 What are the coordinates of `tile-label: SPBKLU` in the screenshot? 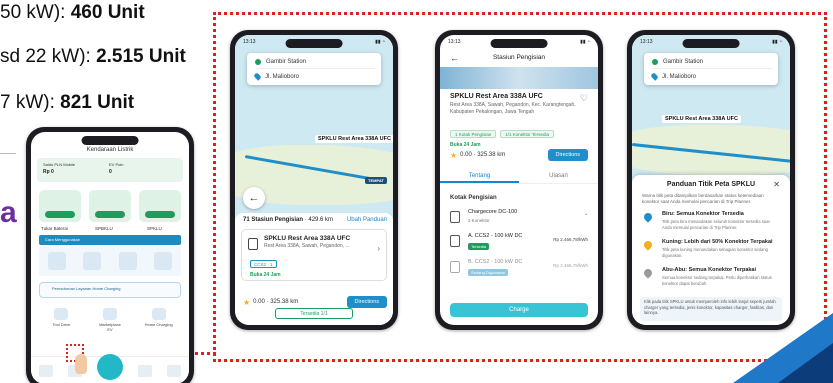 It's located at (104, 228).